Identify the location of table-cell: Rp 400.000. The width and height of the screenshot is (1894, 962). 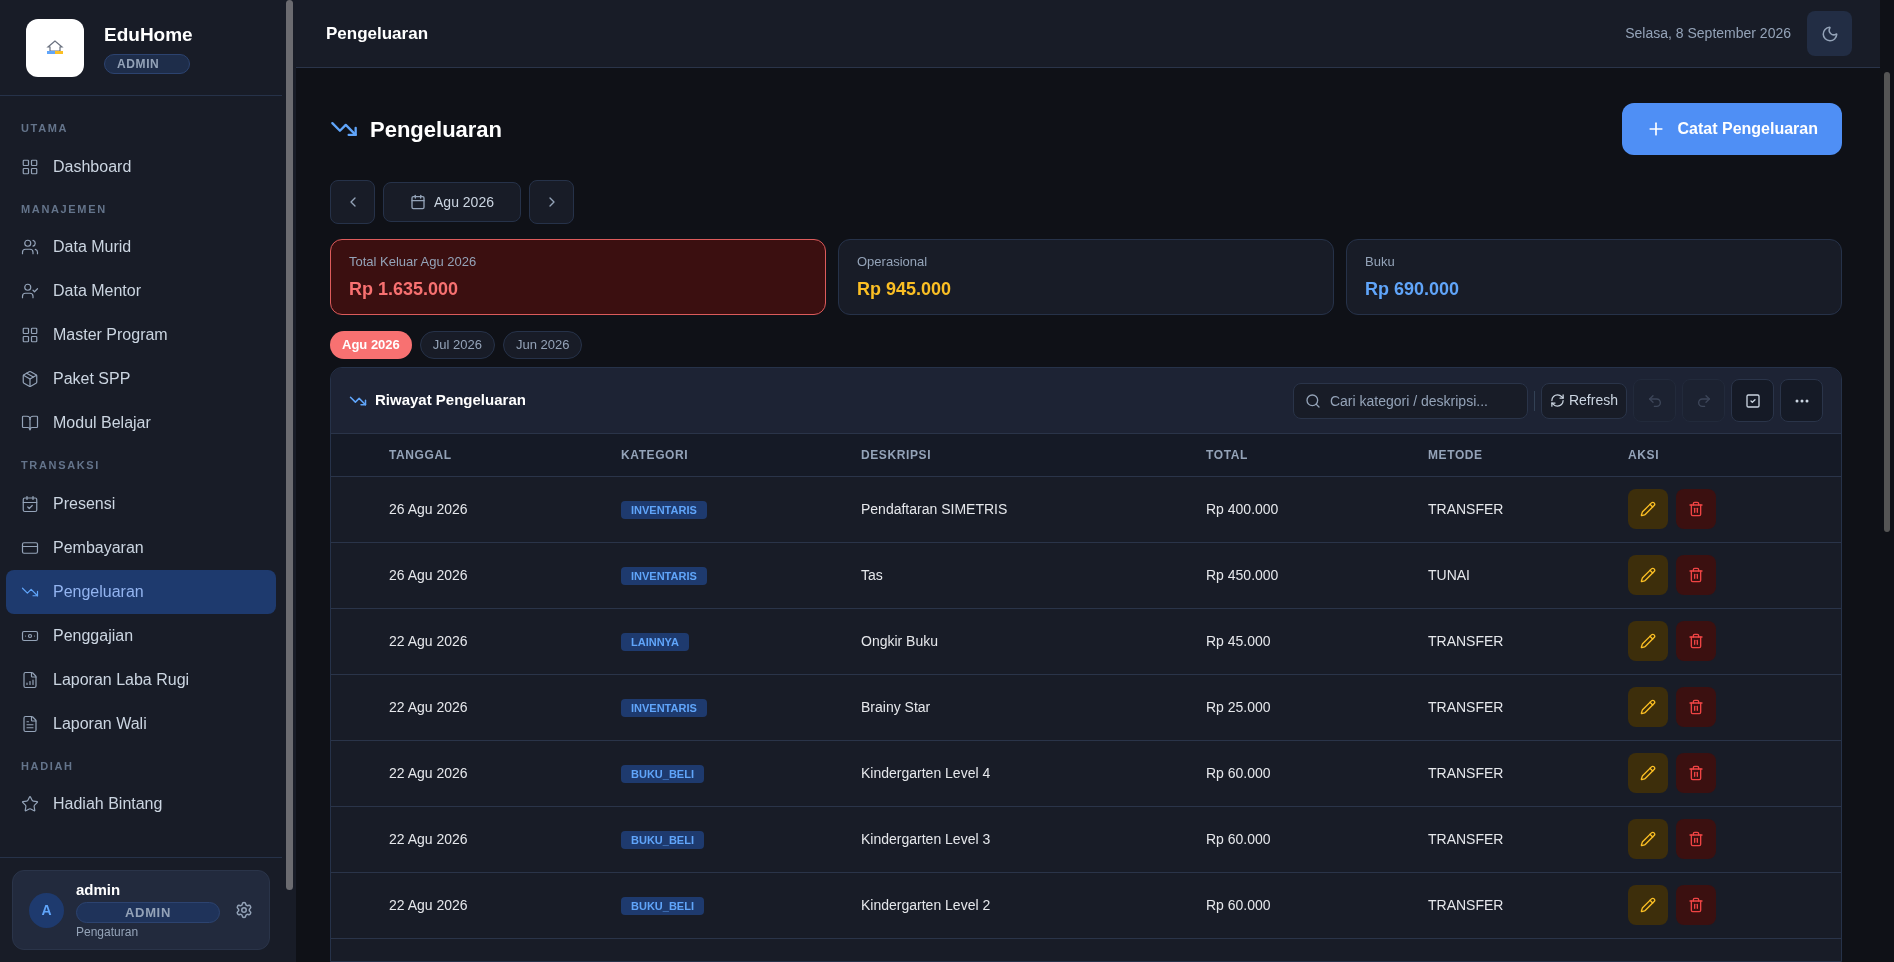
(1242, 508).